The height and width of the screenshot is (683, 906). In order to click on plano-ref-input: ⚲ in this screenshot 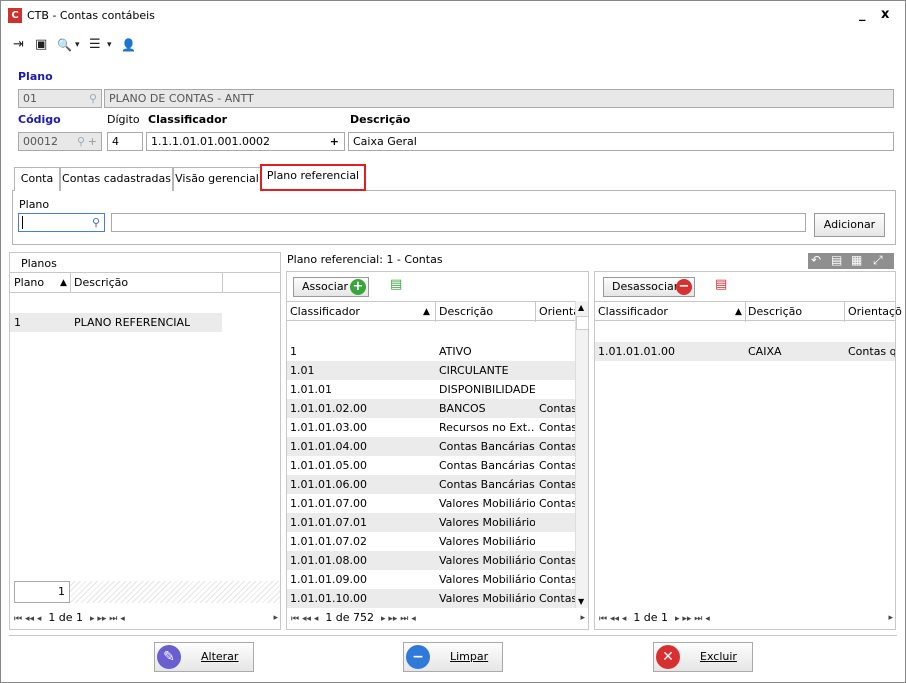, I will do `click(61, 222)`.